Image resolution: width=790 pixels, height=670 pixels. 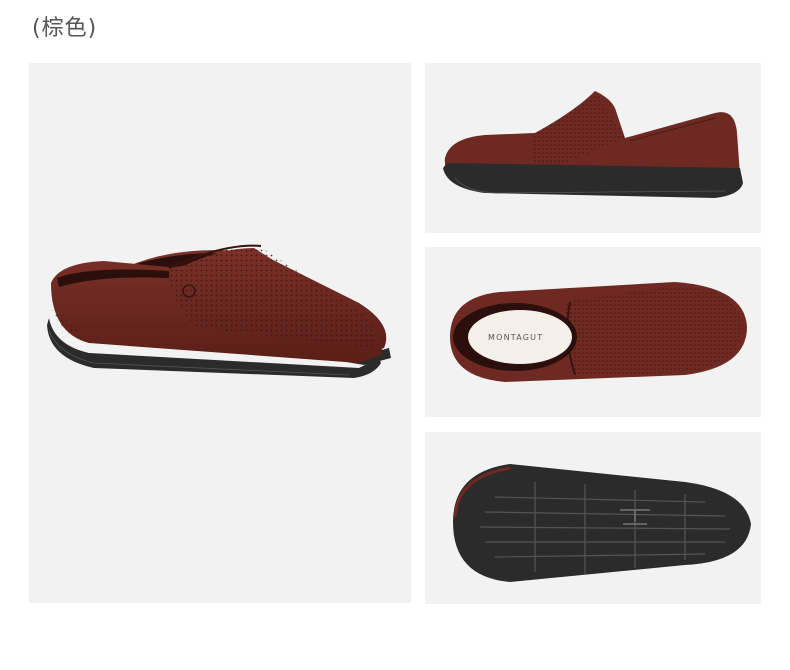 I want to click on side-view-image, so click(x=593, y=148).